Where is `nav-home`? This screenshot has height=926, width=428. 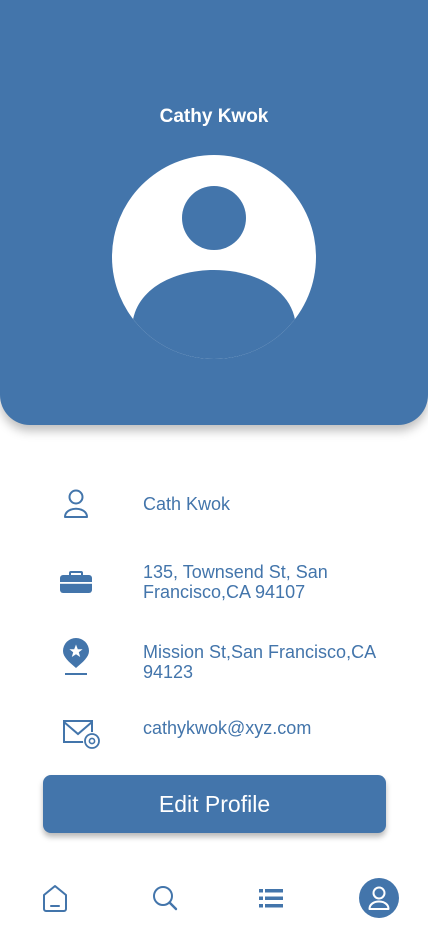 nav-home is located at coordinates (55, 898).